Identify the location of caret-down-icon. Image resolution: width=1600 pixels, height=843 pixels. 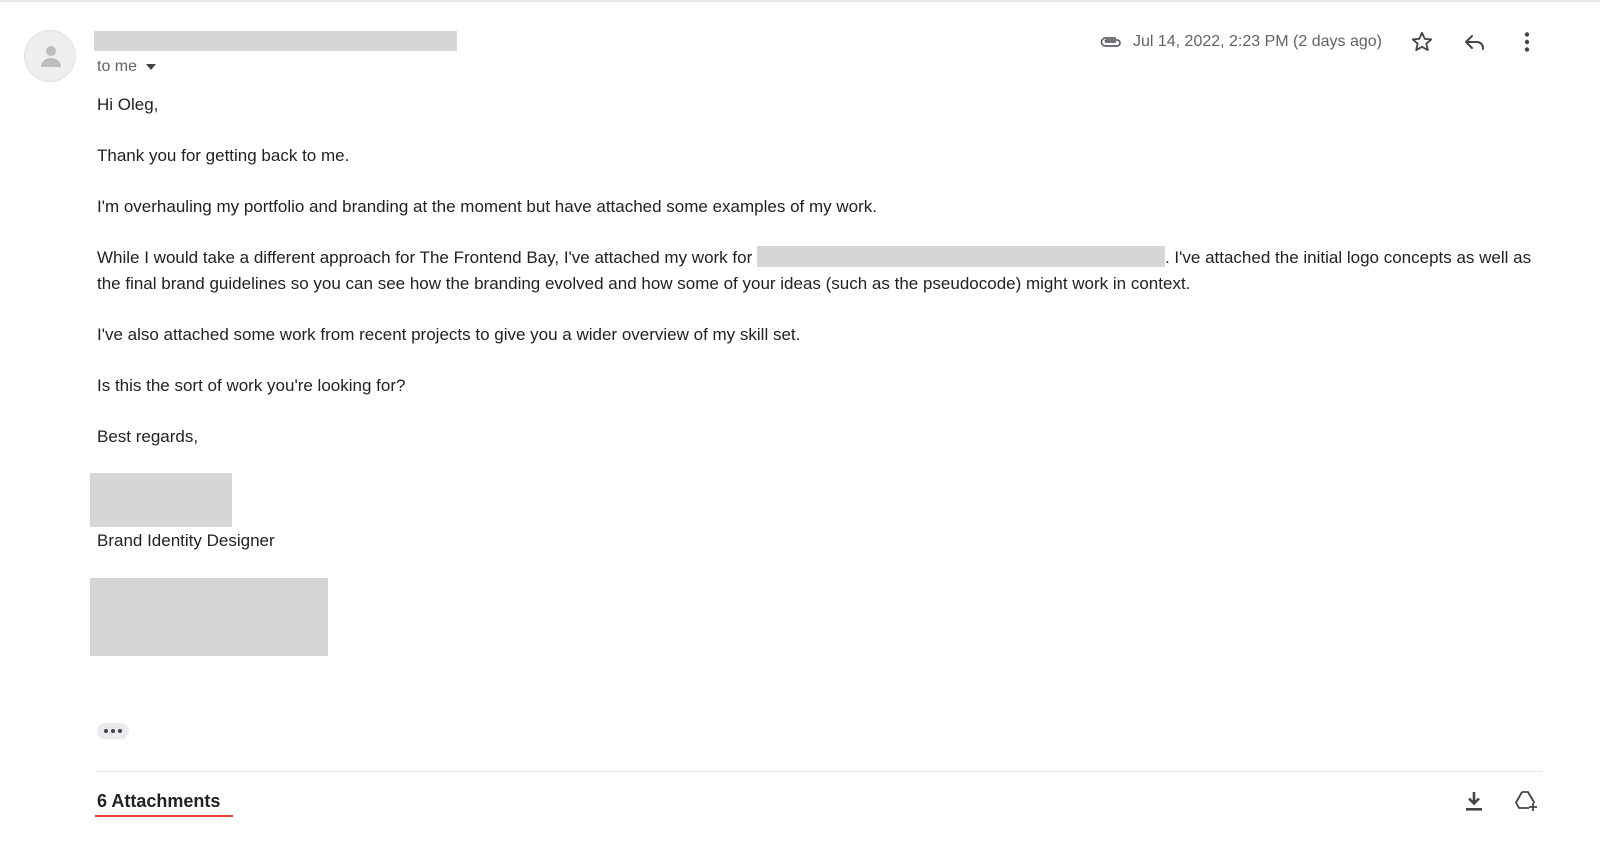
(151, 67).